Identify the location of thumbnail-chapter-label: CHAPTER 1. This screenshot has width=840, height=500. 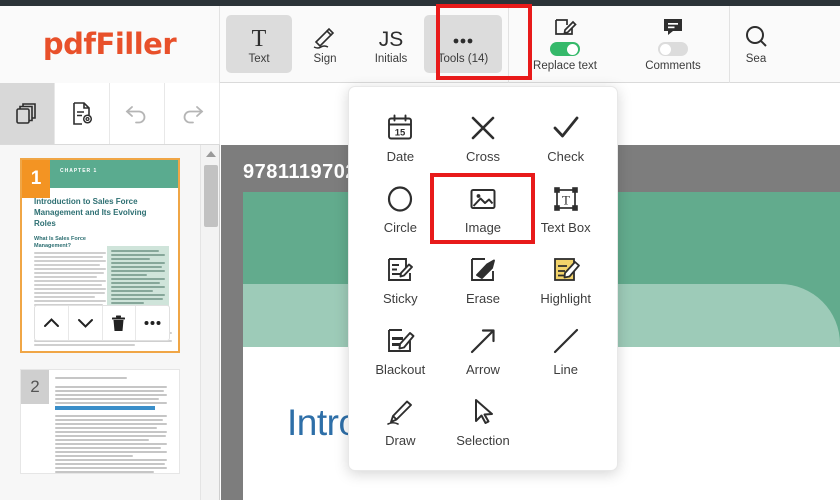
(79, 171).